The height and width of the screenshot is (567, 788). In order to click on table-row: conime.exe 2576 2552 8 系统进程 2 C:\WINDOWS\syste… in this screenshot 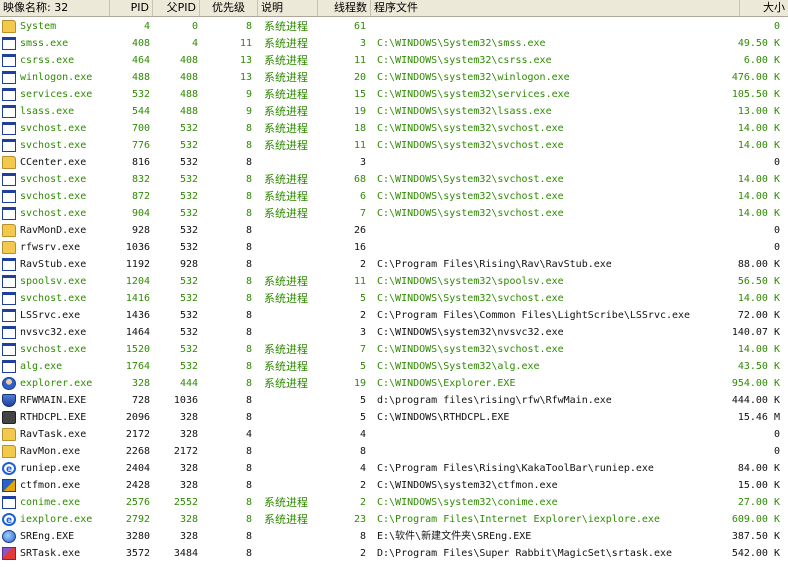, I will do `click(394, 502)`.